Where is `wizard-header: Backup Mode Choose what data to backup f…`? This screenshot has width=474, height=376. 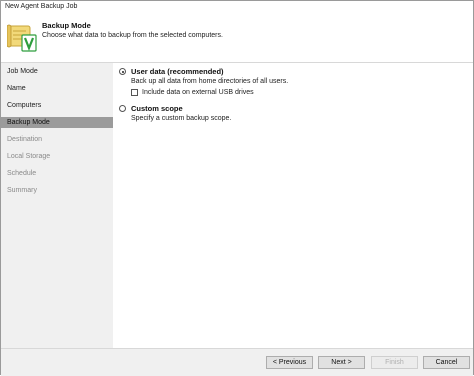
wizard-header: Backup Mode Choose what data to backup f… is located at coordinates (237, 38).